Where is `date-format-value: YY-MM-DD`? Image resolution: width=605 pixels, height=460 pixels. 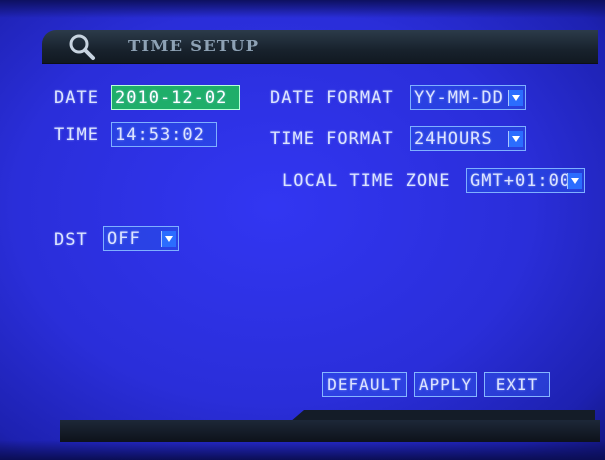 date-format-value: YY-MM-DD is located at coordinates (459, 98).